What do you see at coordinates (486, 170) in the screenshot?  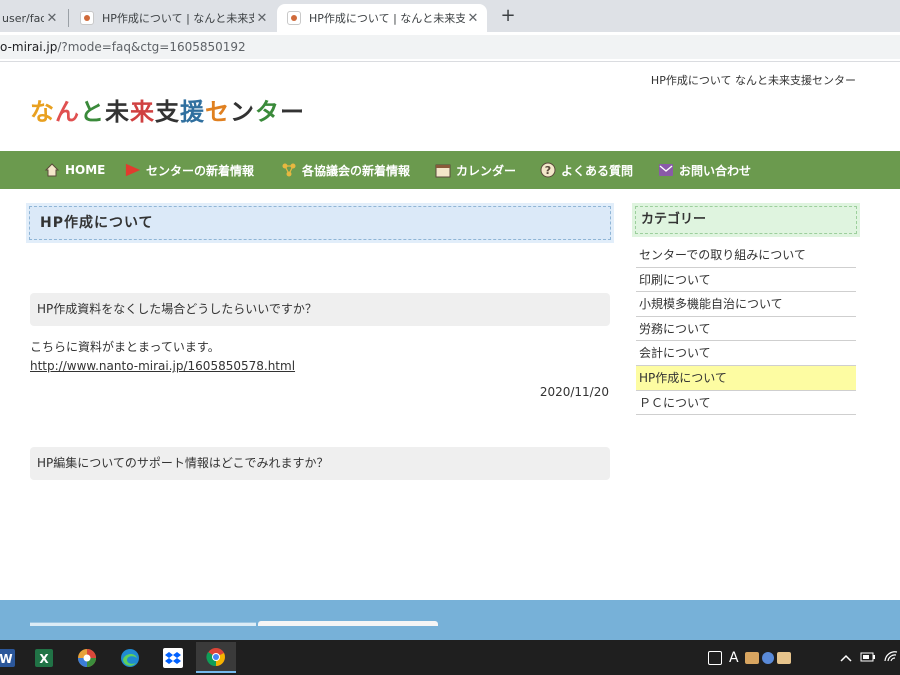 I see `nav-item-label: カレンダー` at bounding box center [486, 170].